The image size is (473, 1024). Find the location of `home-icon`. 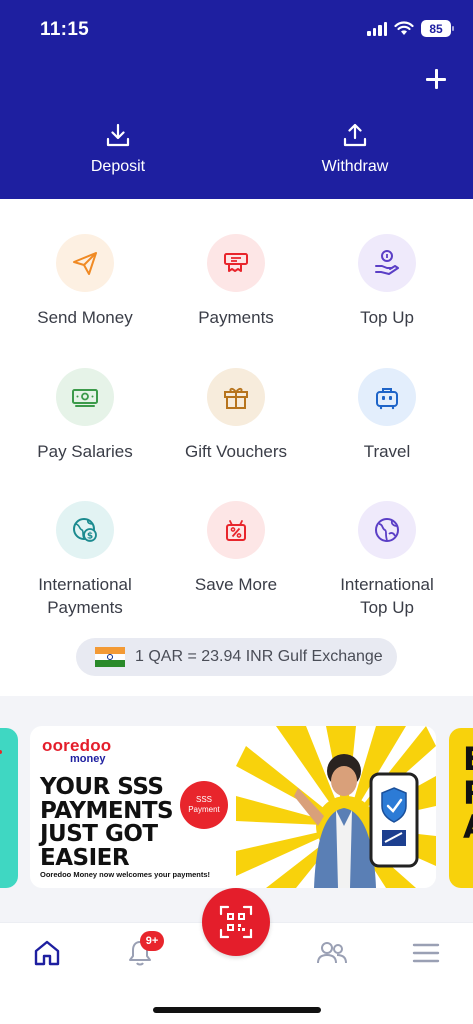

home-icon is located at coordinates (47, 953).